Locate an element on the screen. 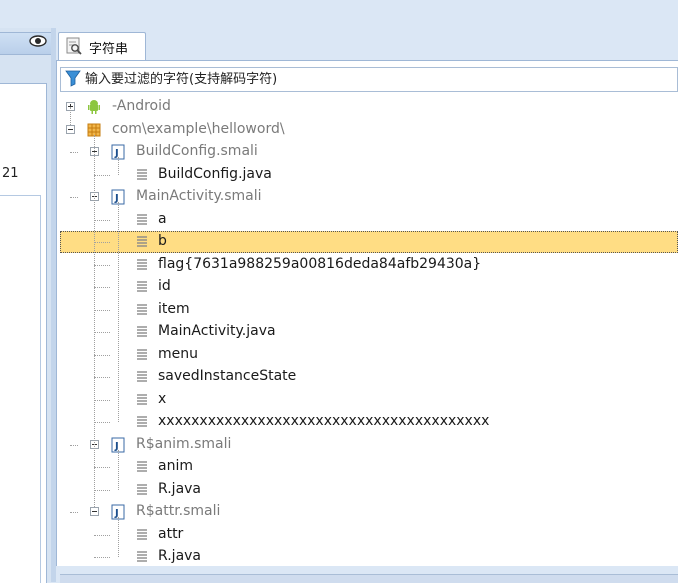  tree-row: flag{7631a988259a00816deda84afb29430a} is located at coordinates (369, 265).